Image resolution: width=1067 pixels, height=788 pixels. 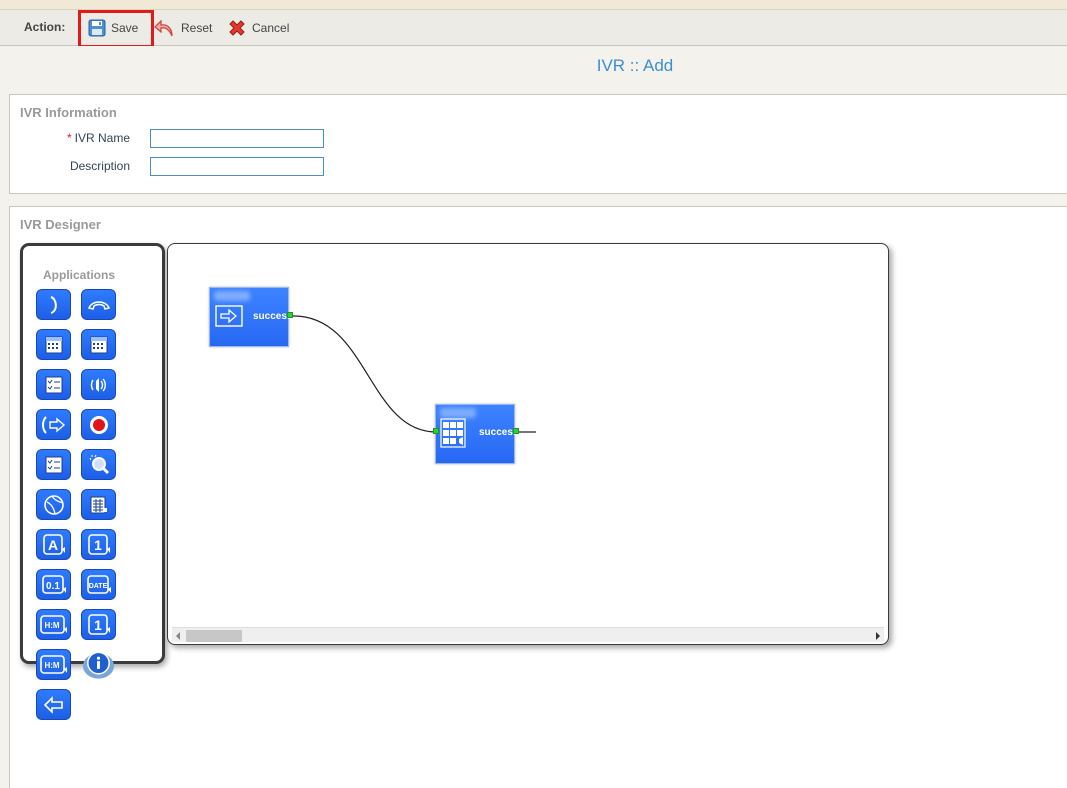 I want to click on calendar-icon, so click(x=53, y=344).